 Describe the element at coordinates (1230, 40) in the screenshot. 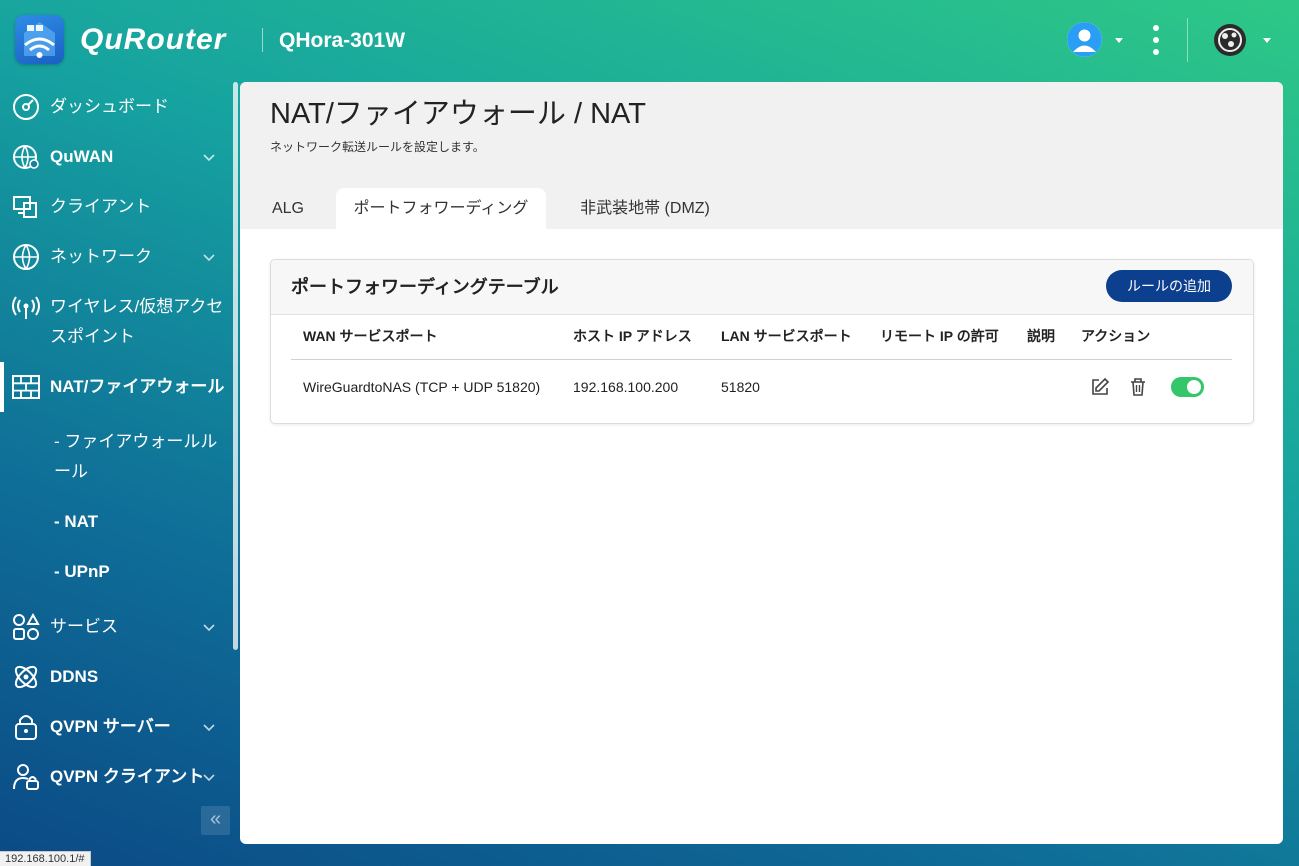

I see `globe-location-icon` at that location.